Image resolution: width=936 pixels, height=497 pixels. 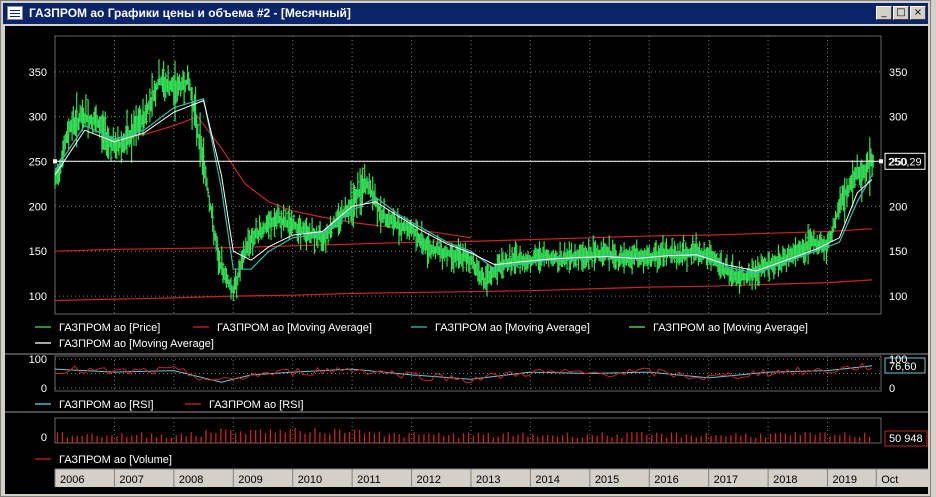 What do you see at coordinates (131, 480) in the screenshot?
I see `time-axis-label: 2007` at bounding box center [131, 480].